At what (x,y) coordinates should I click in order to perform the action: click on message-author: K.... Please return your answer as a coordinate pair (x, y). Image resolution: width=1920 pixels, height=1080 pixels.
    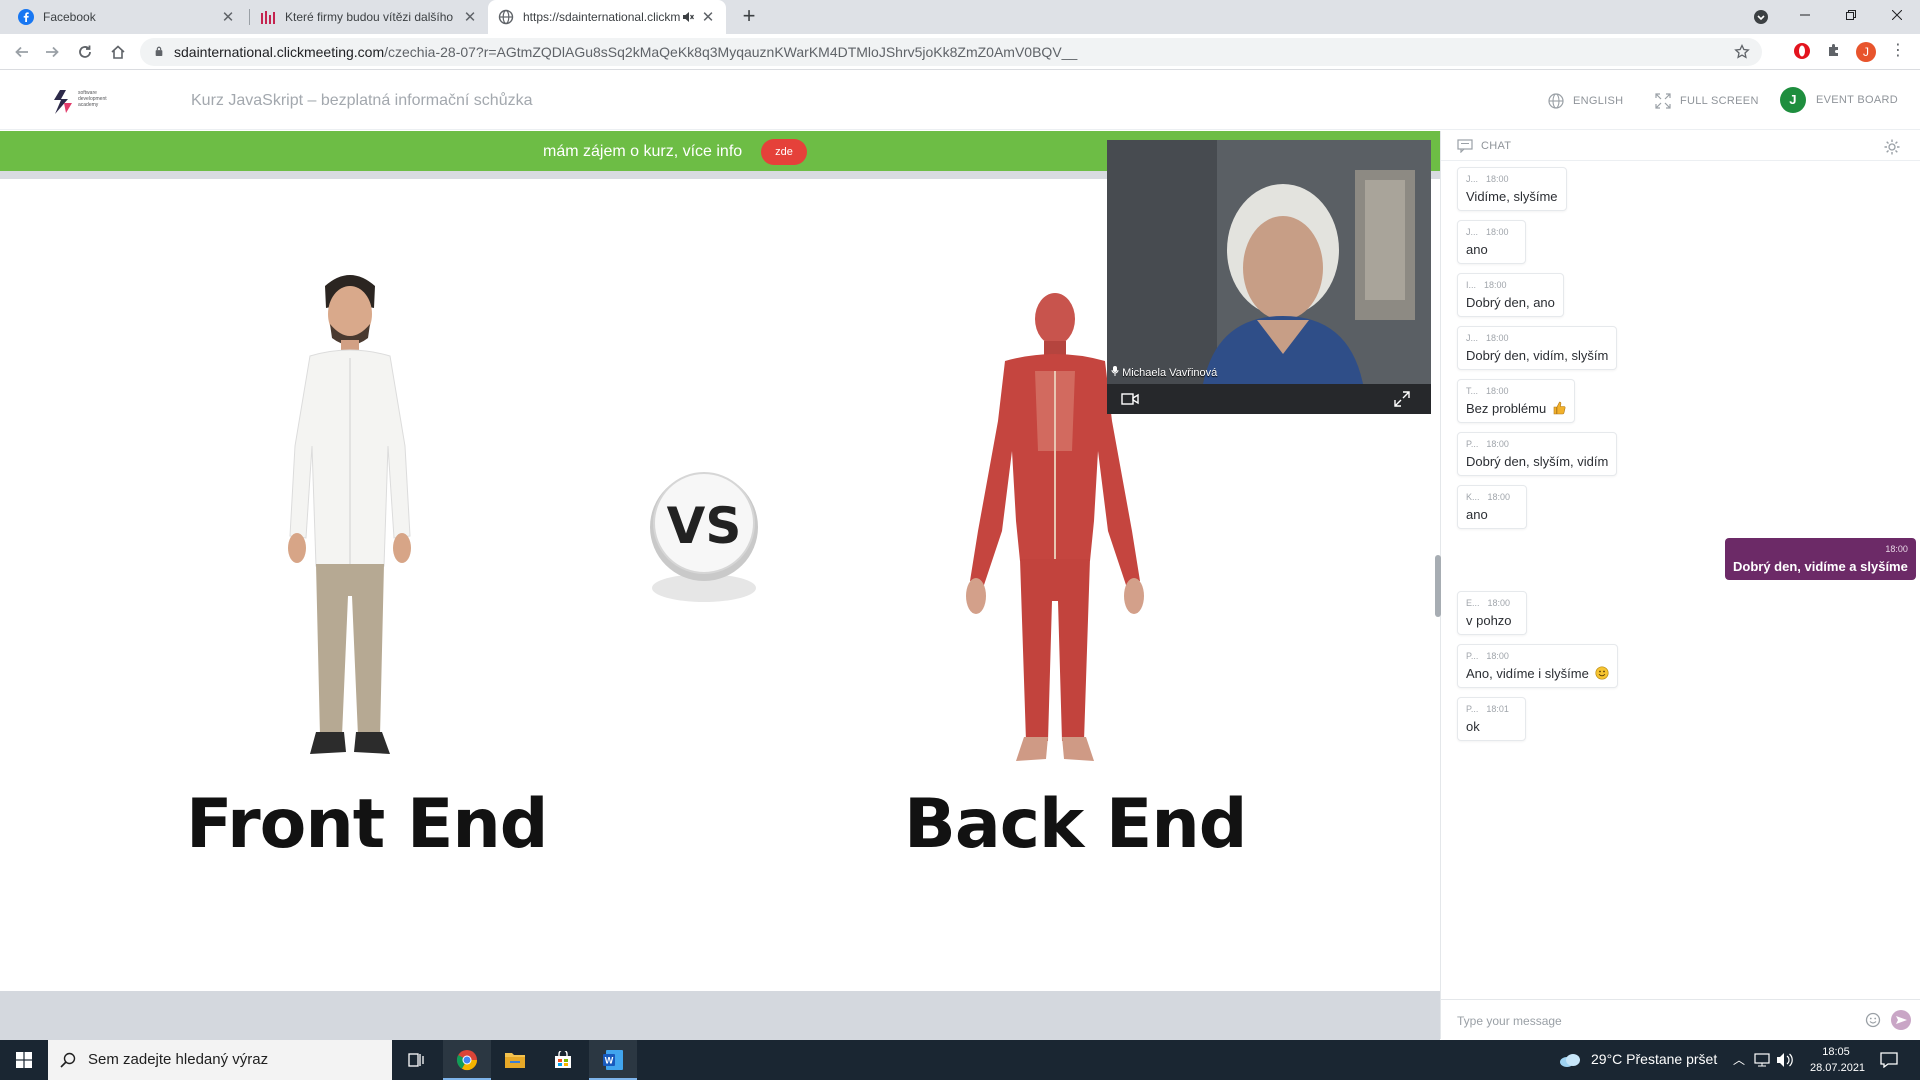
    Looking at the image, I should click on (1473, 497).